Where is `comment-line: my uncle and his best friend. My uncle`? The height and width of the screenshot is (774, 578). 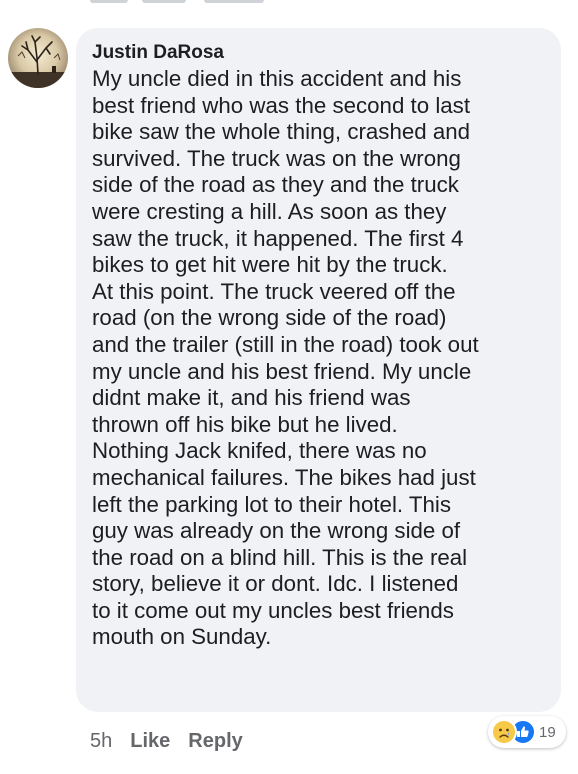
comment-line: my uncle and his best friend. My uncle is located at coordinates (282, 371).